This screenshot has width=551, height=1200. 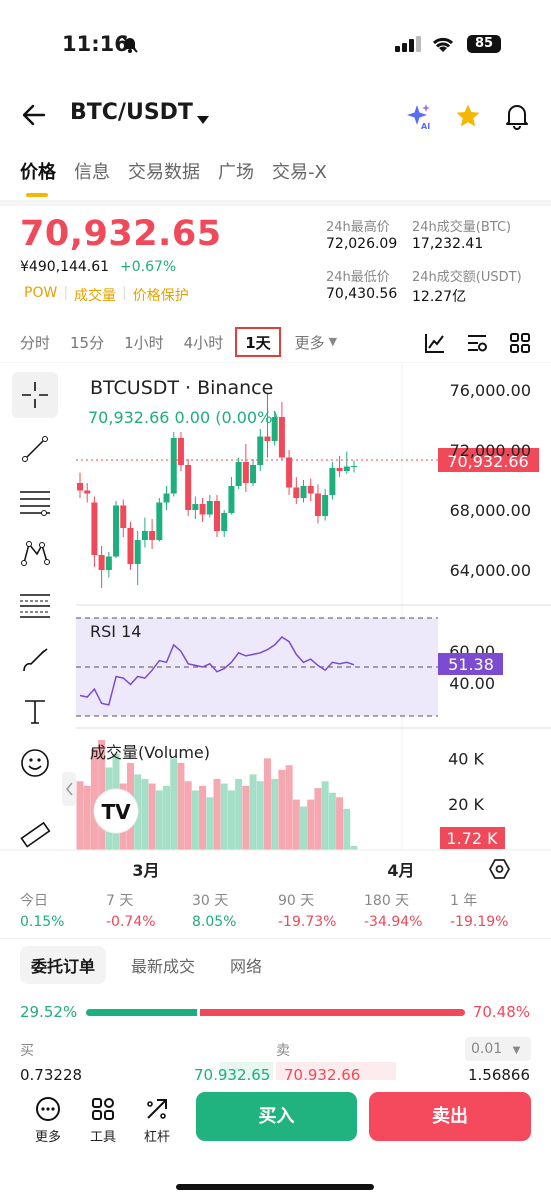 I want to click on ai-sparkle-icon: AI, so click(x=419, y=118).